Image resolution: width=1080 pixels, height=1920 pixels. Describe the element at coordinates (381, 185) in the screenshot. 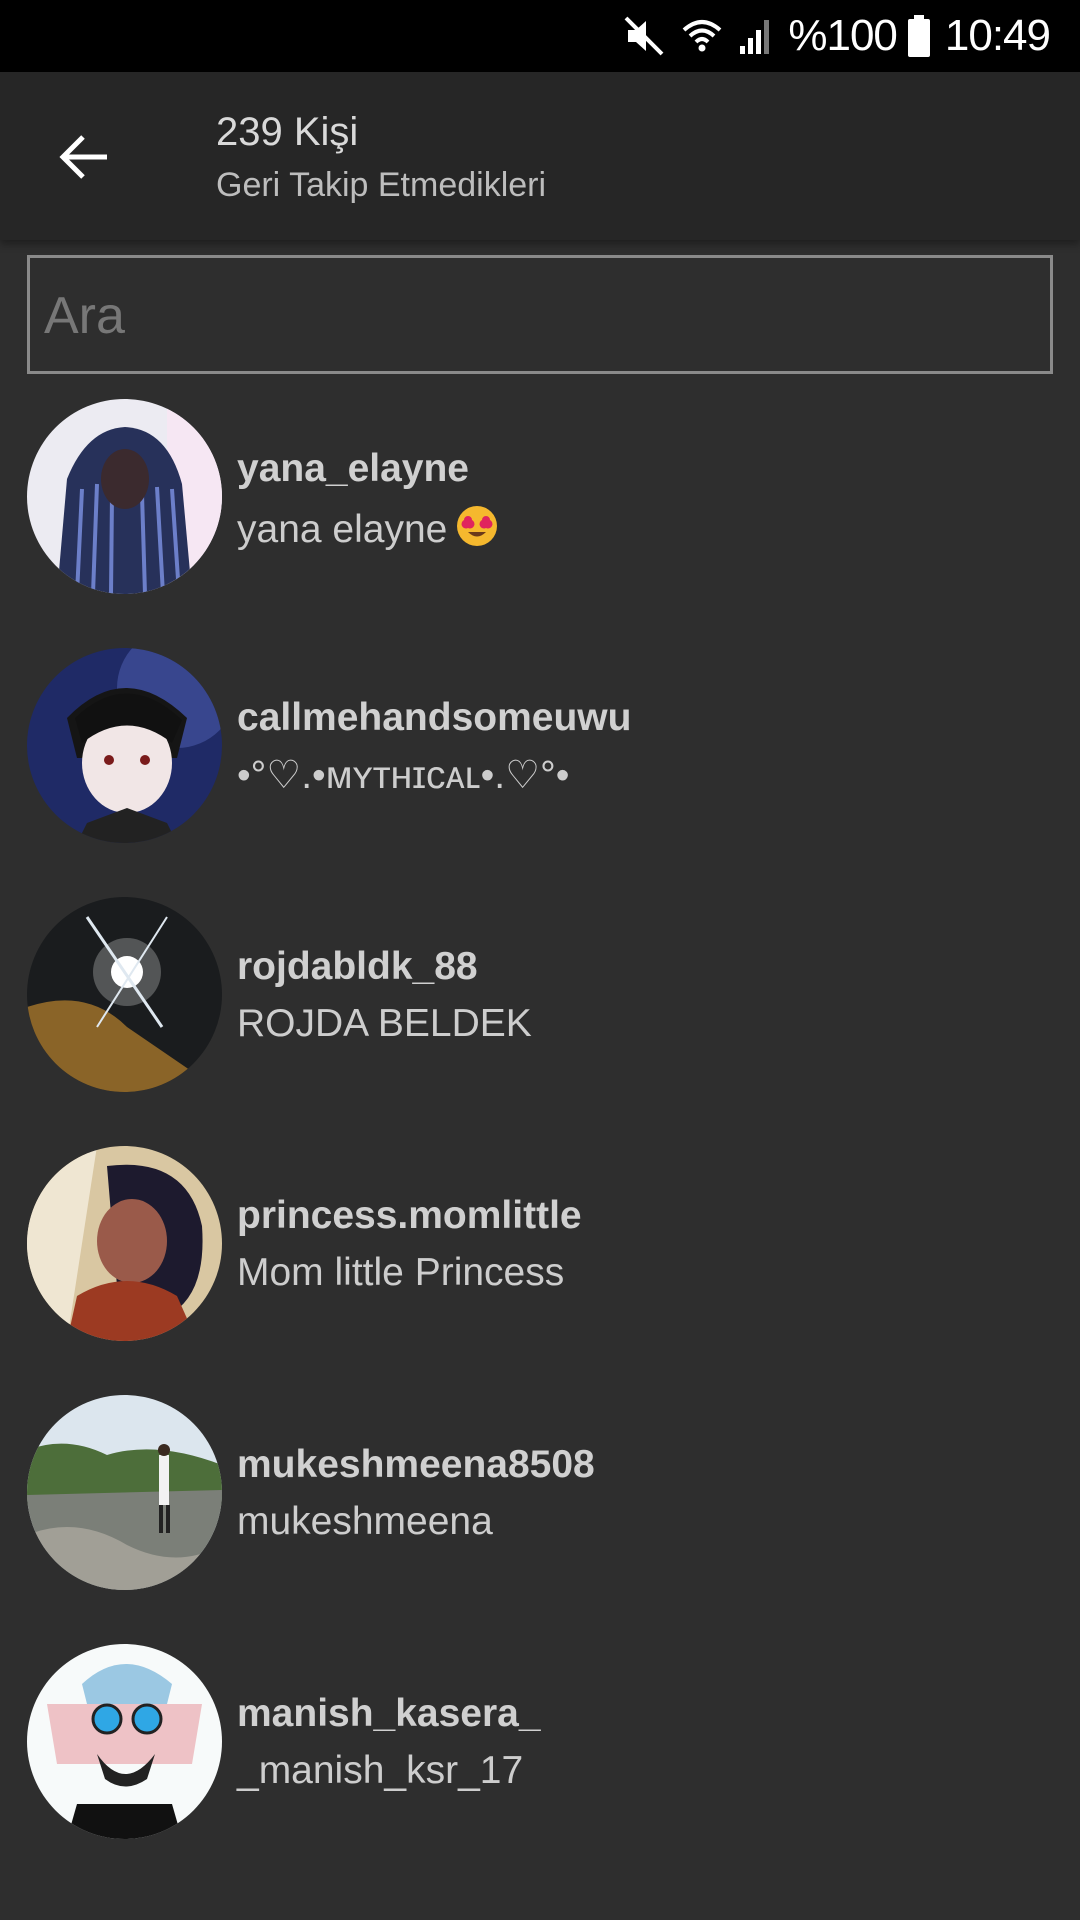

I see `page-subtitle: Geri Takip Etmedikleri` at that location.